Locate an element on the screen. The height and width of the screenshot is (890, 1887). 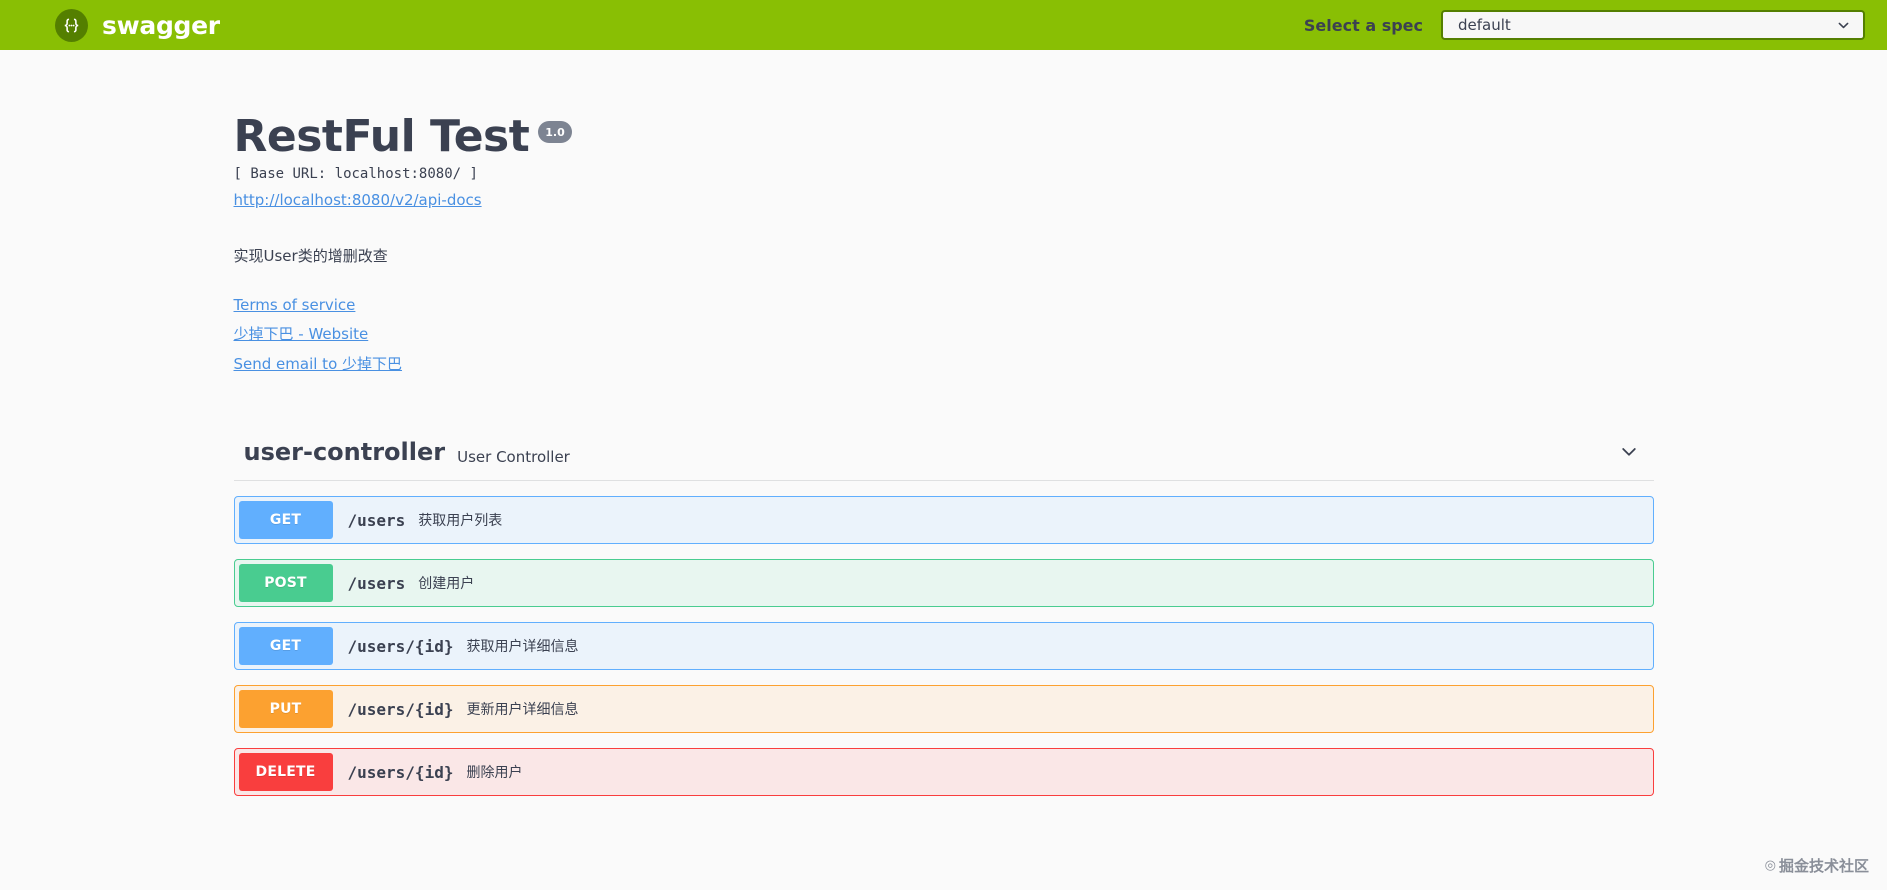
api-docs-link: http://localhost:8080/v2/api-docs is located at coordinates (358, 200).